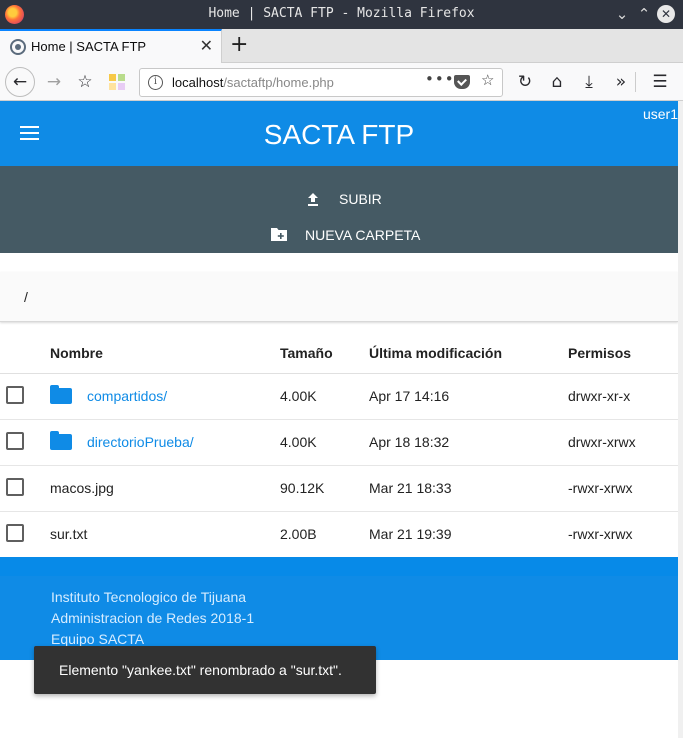 The height and width of the screenshot is (738, 683). What do you see at coordinates (339, 209) in the screenshot?
I see `action-bar: SUBIR NUEVA CARPETA` at bounding box center [339, 209].